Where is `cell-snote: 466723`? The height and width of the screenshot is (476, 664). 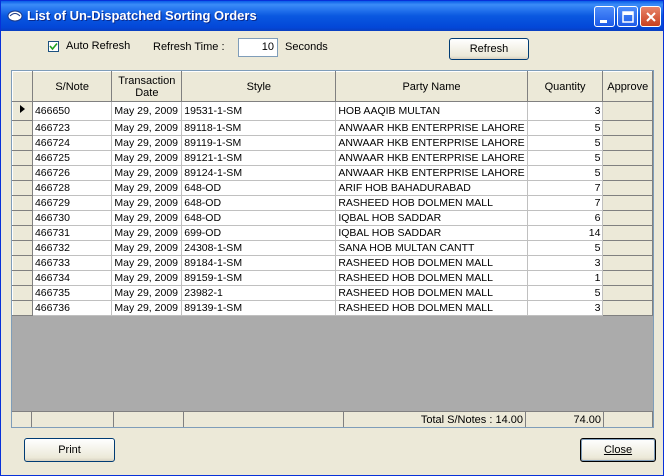 cell-snote: 466723 is located at coordinates (72, 128).